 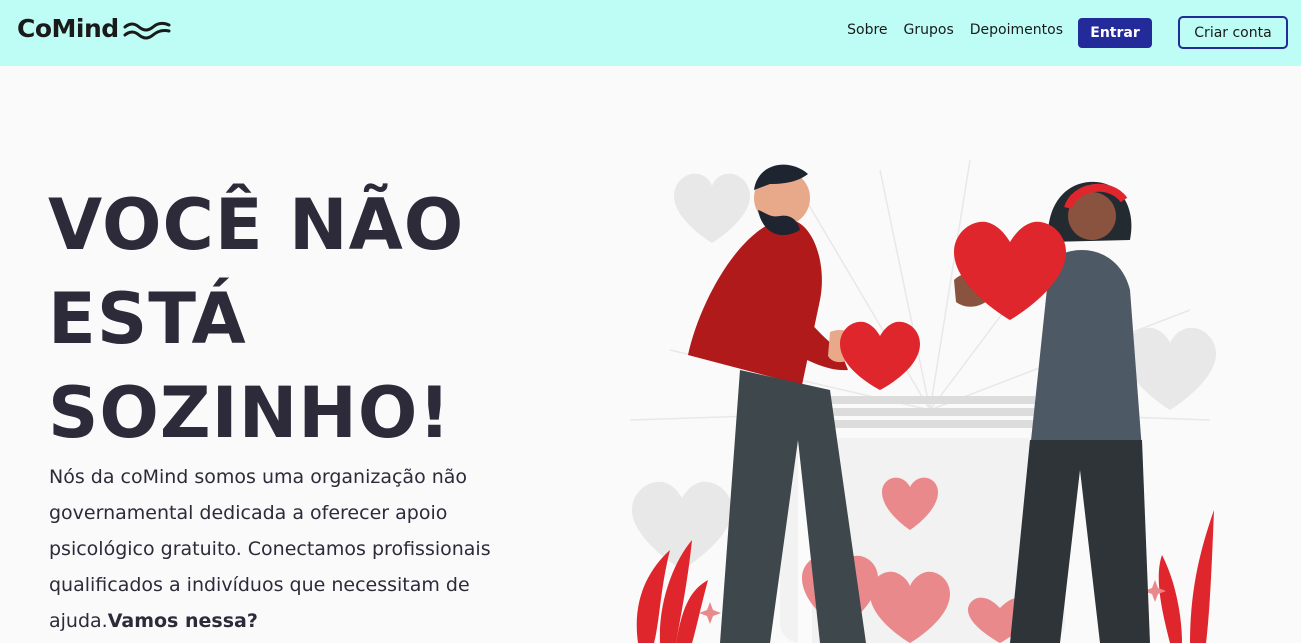 What do you see at coordinates (1115, 33) in the screenshot?
I see `login-button: Entrar` at bounding box center [1115, 33].